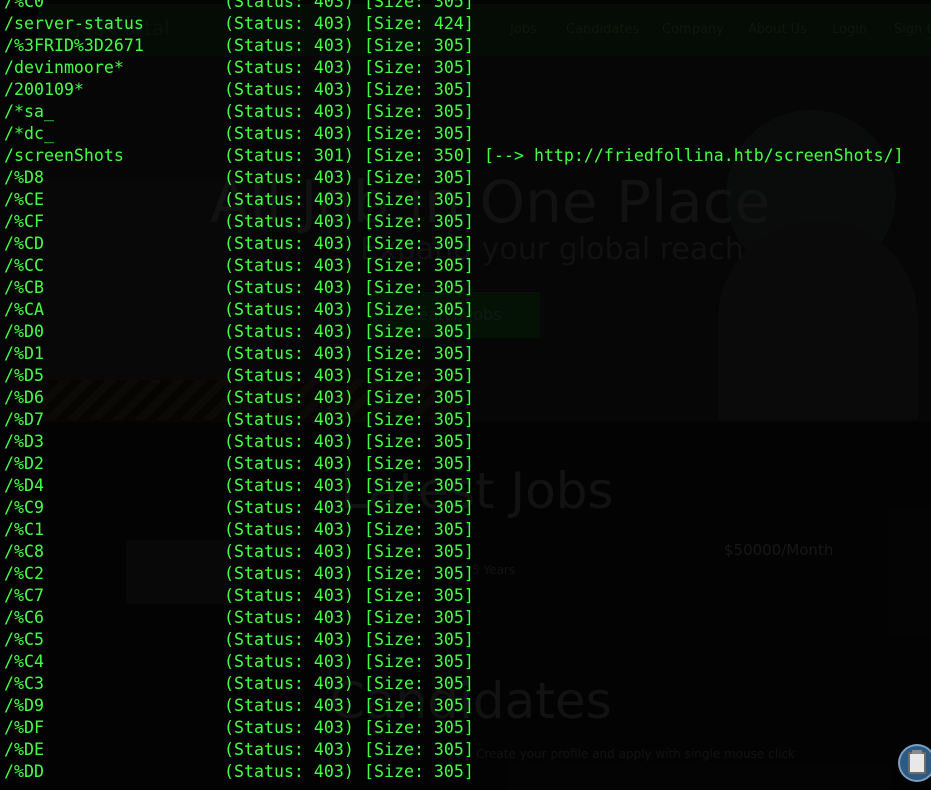 This screenshot has height=790, width=931. Describe the element at coordinates (419, 155) in the screenshot. I see `result-size: [Size: 350]` at that location.